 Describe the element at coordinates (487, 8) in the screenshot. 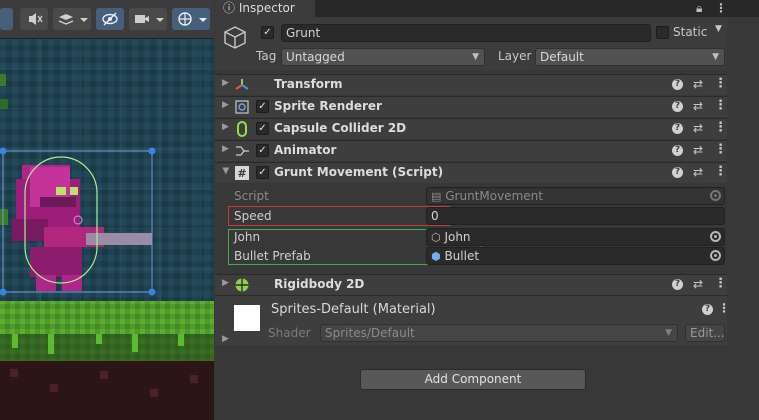

I see `inspector-tab-bar: ⓘ Inspector 🔒︎ ⋮` at that location.